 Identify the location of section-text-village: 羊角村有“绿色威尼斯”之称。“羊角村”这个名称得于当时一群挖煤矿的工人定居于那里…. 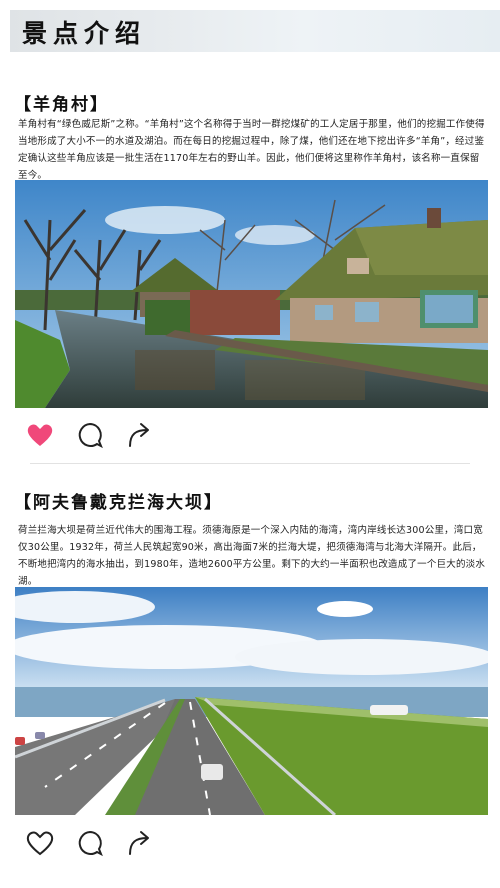
(251, 150).